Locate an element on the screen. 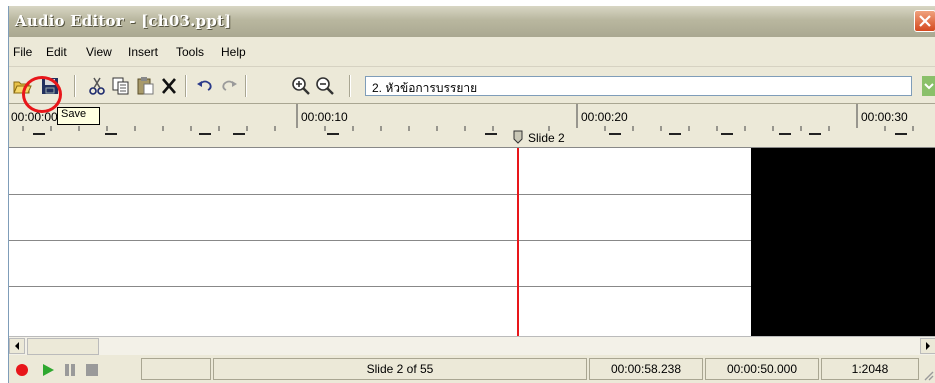 This screenshot has width=935, height=383. slide-marker-icon is located at coordinates (518, 138).